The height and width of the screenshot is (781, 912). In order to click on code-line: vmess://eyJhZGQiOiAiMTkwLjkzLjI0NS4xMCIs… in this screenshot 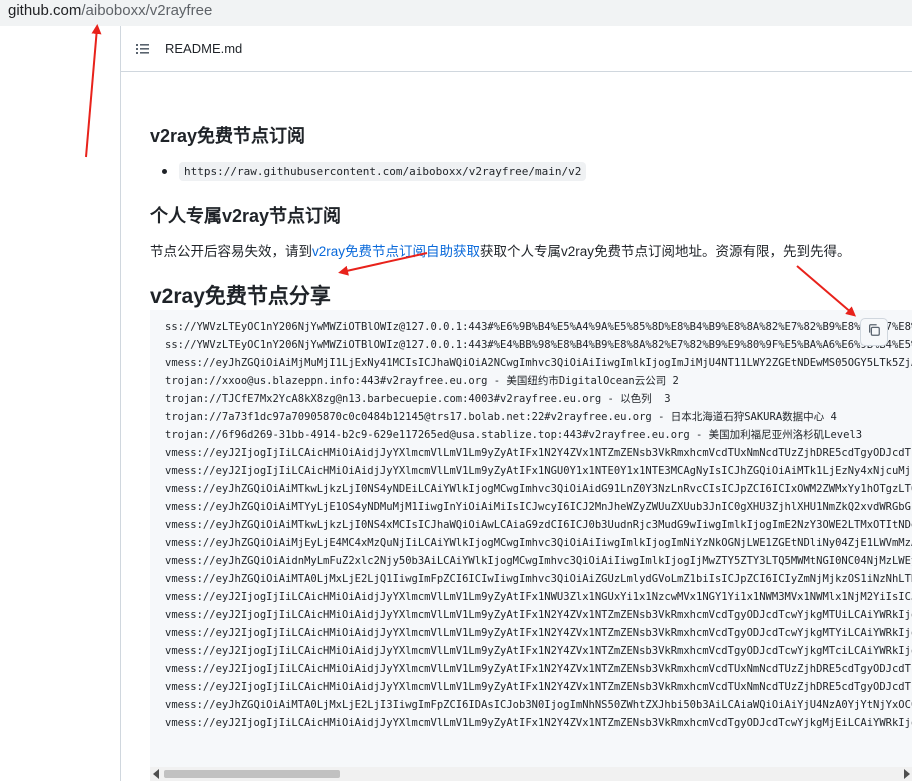, I will do `click(538, 525)`.